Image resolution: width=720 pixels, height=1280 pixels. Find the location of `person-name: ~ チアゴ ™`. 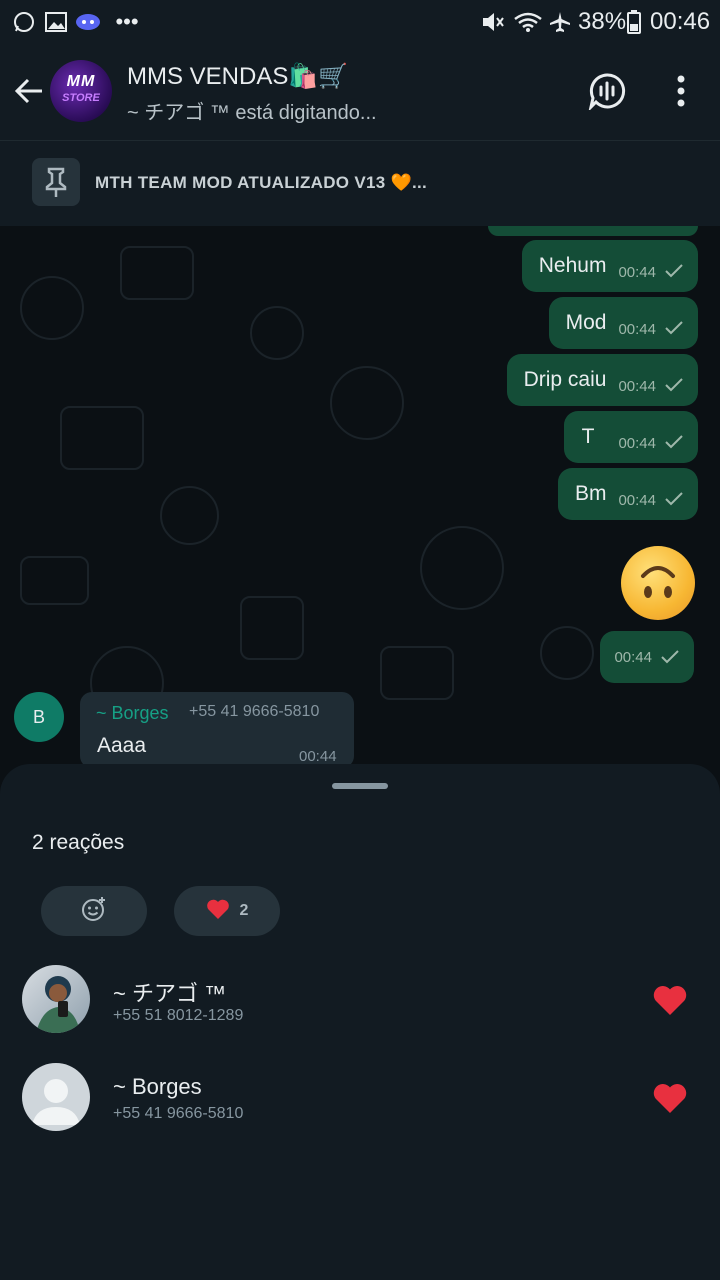

person-name: ~ チアゴ ™ is located at coordinates (170, 993).